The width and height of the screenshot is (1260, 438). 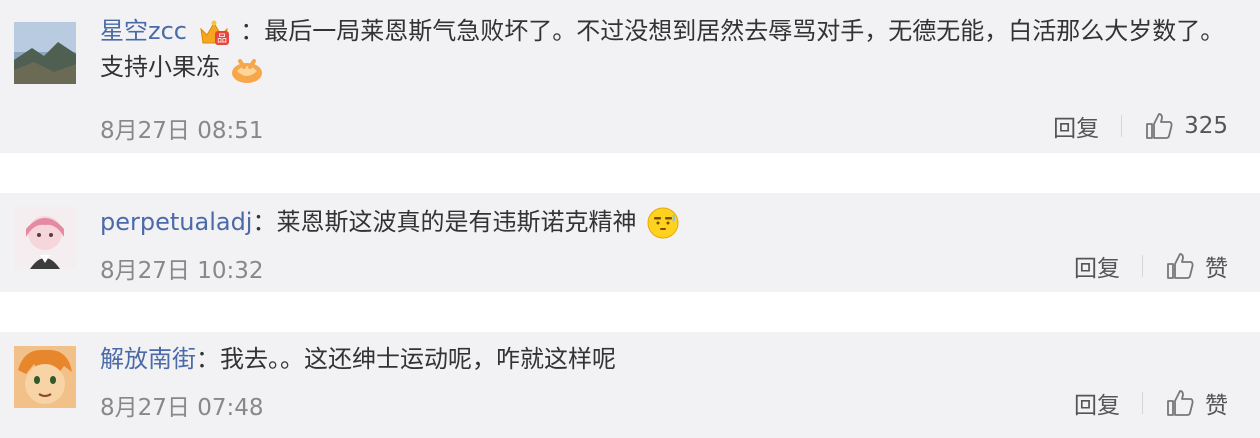 What do you see at coordinates (182, 131) in the screenshot?
I see `comment-timestamp: 8月27日 08:51` at bounding box center [182, 131].